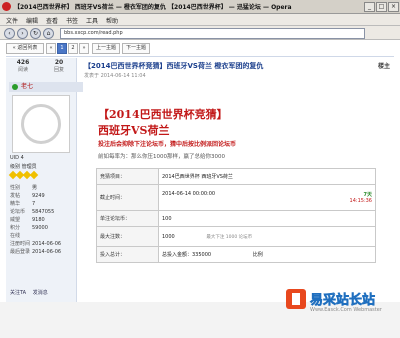  Describe the element at coordinates (174, 66) in the screenshot. I see `post-title: 【2014巴西世界杯竞猜】西班牙VS荷兰 橙衣军团的复仇` at that location.